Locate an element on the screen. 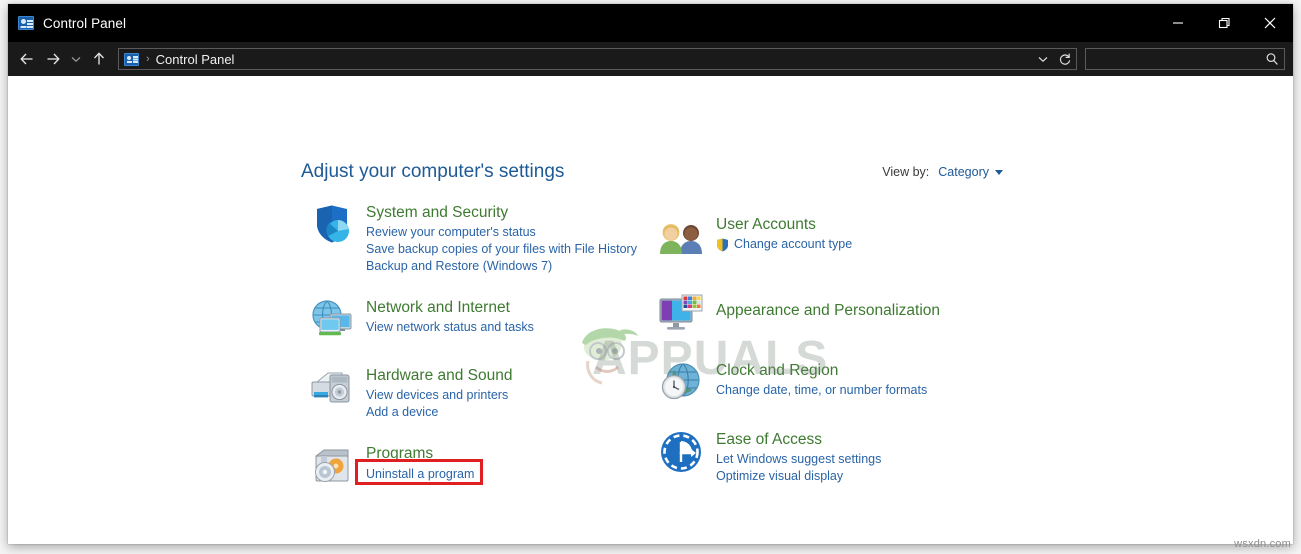 This screenshot has height=554, width=1301. category-title: System and Security is located at coordinates (501, 212).